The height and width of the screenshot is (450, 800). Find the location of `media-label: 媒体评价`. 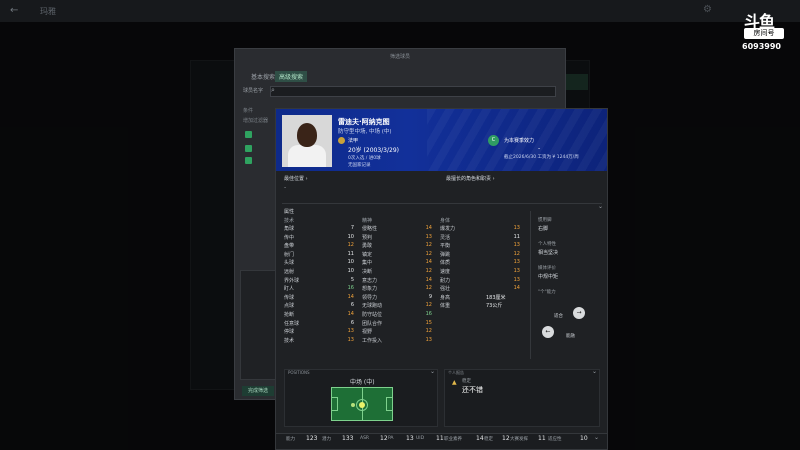

media-label: 媒体评价 is located at coordinates (547, 268).